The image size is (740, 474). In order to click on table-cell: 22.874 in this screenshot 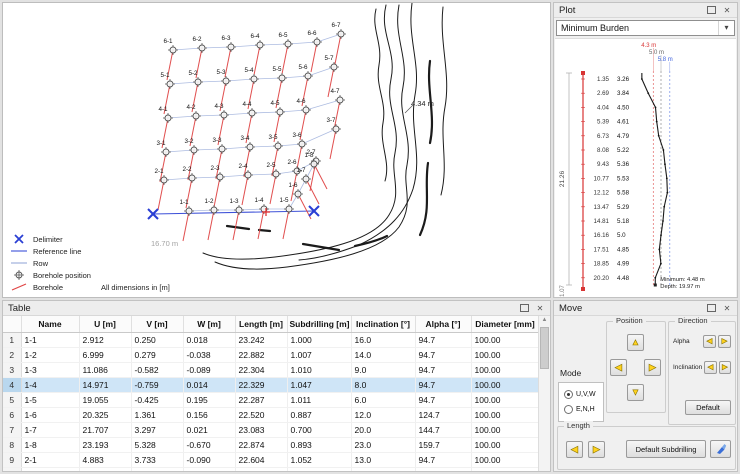, I will do `click(261, 445)`.